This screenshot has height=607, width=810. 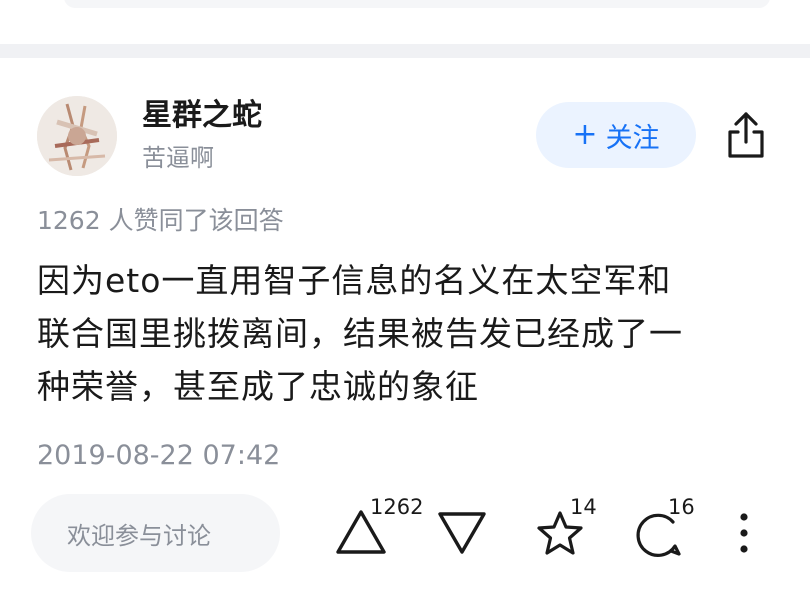 What do you see at coordinates (681, 507) in the screenshot?
I see `comment-count: 16` at bounding box center [681, 507].